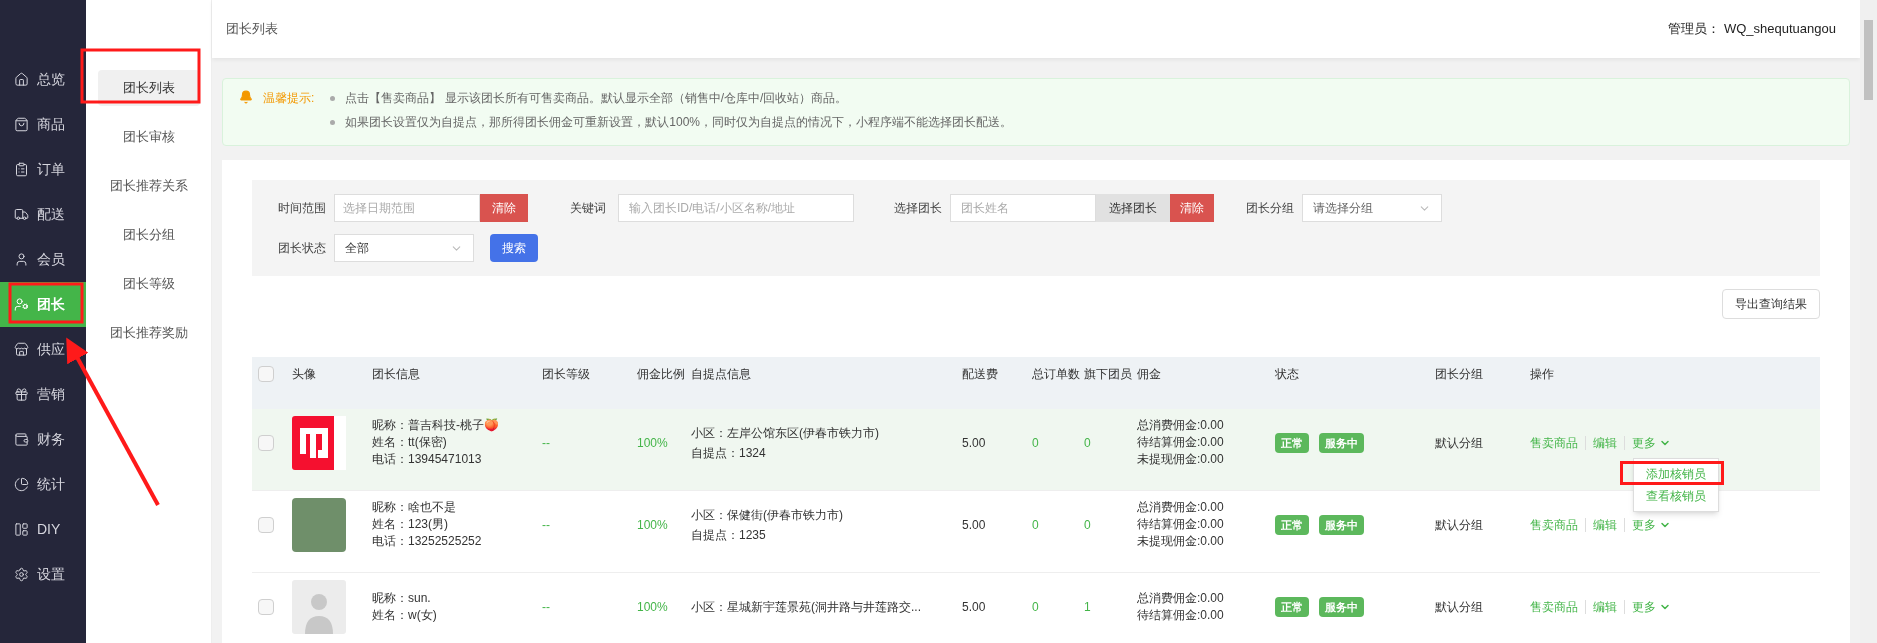  I want to click on notice-title: 温馨提示:, so click(289, 98).